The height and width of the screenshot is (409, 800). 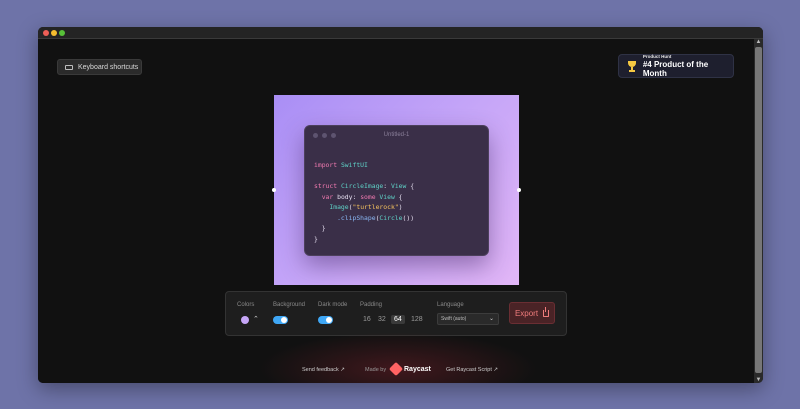 I want to click on padding-option-16: 16, so click(x=367, y=319).